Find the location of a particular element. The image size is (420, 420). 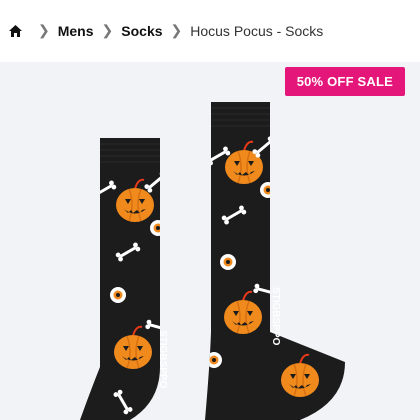

left-sock-brand: STIGBSPPO is located at coordinates (162, 359).